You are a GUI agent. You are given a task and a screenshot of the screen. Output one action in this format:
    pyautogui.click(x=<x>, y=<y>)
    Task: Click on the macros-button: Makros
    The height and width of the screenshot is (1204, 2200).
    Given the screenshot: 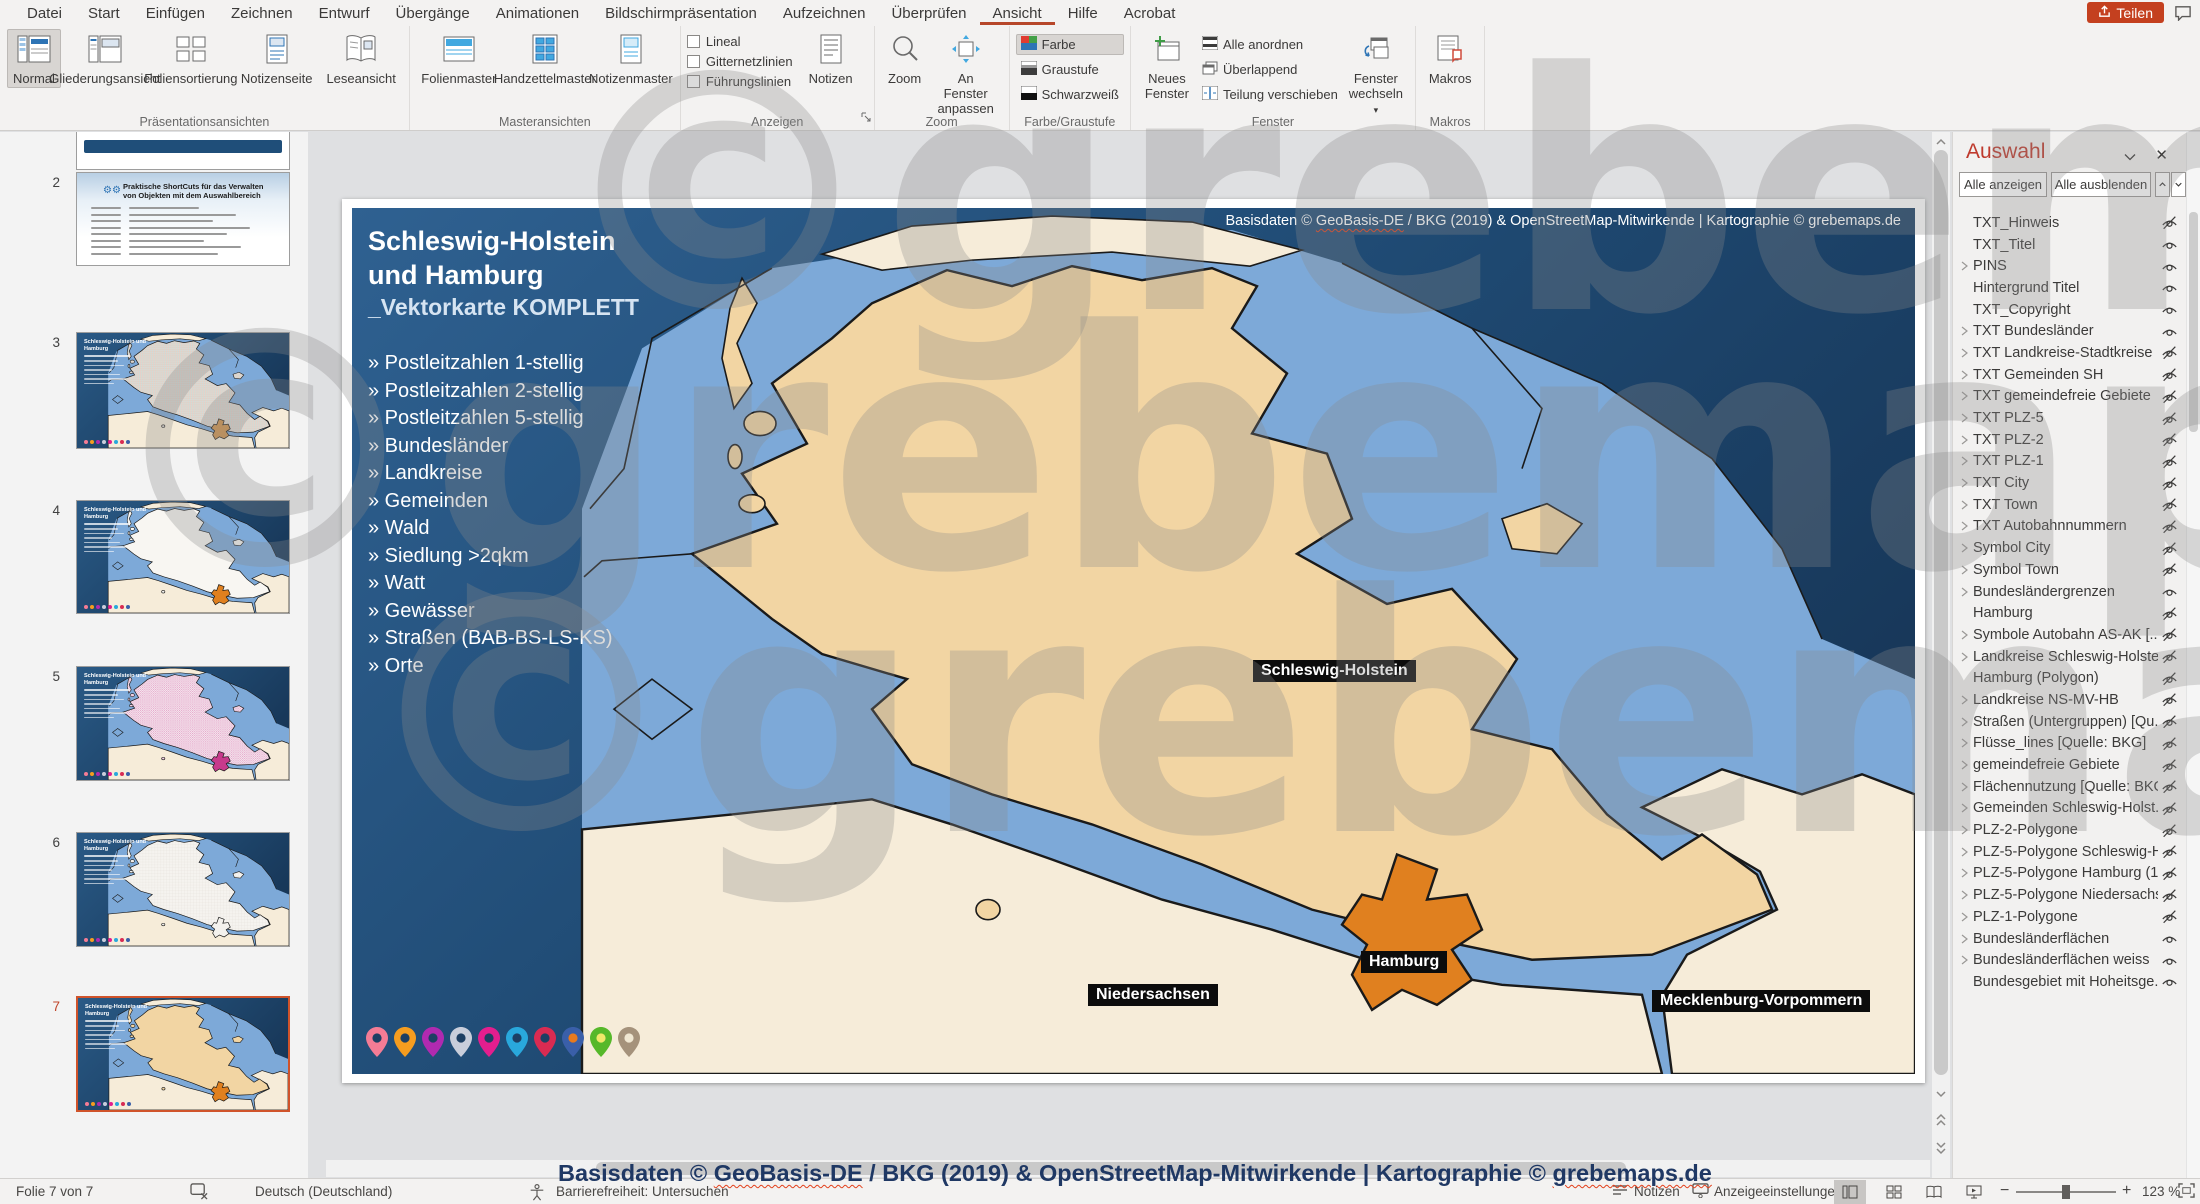 What is the action you would take?
    pyautogui.click(x=1450, y=58)
    